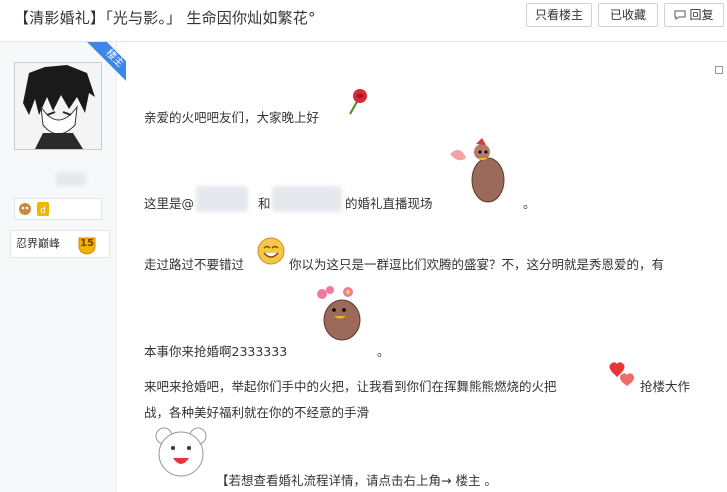  I want to click on dropdown-icon, so click(719, 70).